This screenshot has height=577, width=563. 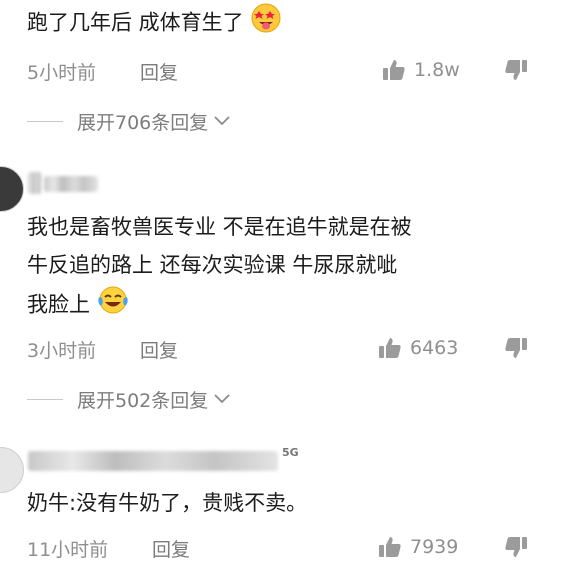 I want to click on signal-label: 5G, so click(x=290, y=452).